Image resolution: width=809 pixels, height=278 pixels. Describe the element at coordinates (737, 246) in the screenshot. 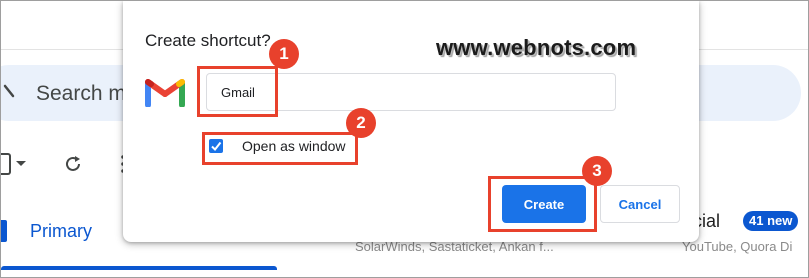

I see `social-tab-snippet: YouTube, Quora Di` at that location.